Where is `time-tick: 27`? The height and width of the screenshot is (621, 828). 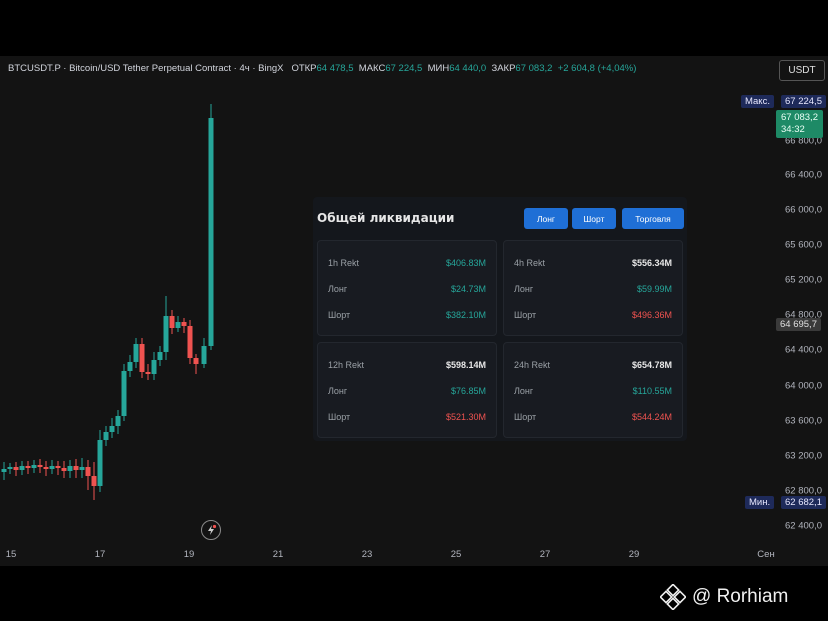 time-tick: 27 is located at coordinates (545, 554).